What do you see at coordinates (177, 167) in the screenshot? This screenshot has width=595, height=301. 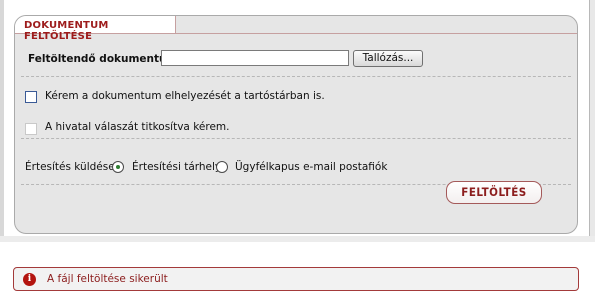 I see `radio-storage-label: Értesítési tárhely` at bounding box center [177, 167].